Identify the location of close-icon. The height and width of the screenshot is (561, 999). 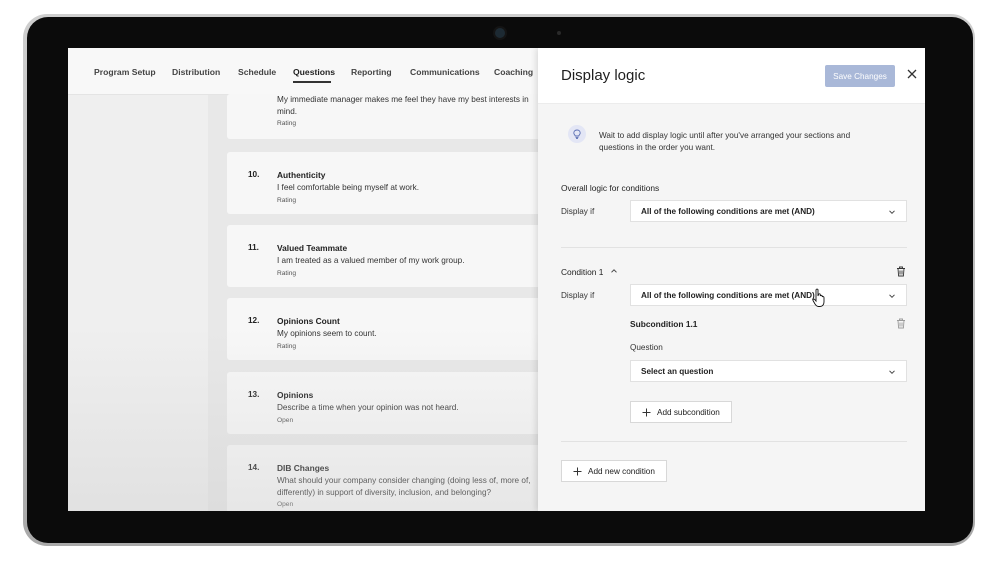
(912, 74).